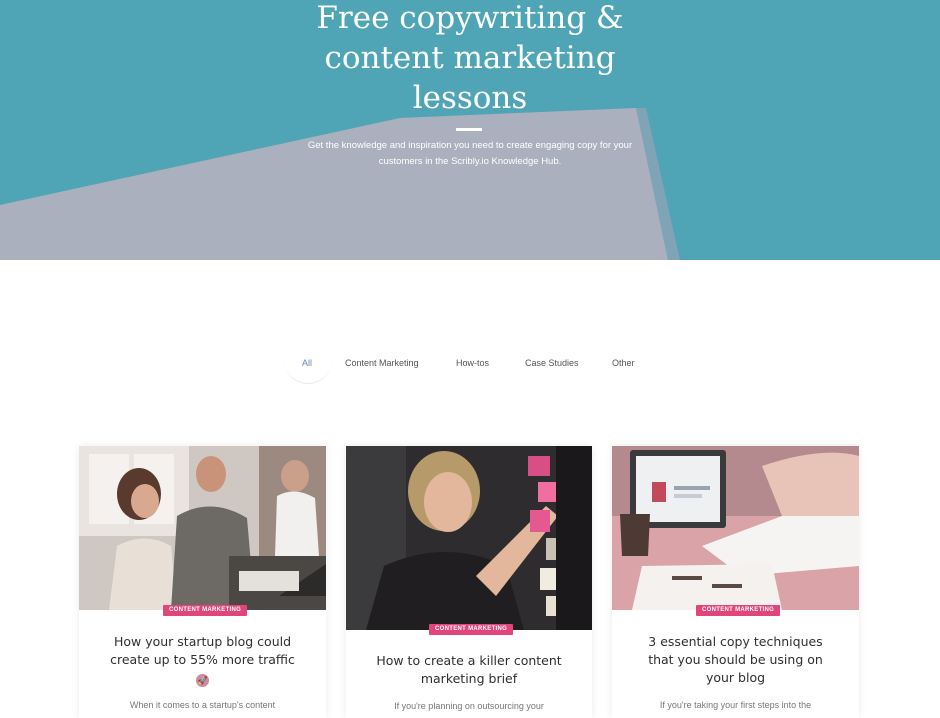 The height and width of the screenshot is (718, 940). I want to click on article-title-line-2: create up to 55% more traffic, so click(202, 659).